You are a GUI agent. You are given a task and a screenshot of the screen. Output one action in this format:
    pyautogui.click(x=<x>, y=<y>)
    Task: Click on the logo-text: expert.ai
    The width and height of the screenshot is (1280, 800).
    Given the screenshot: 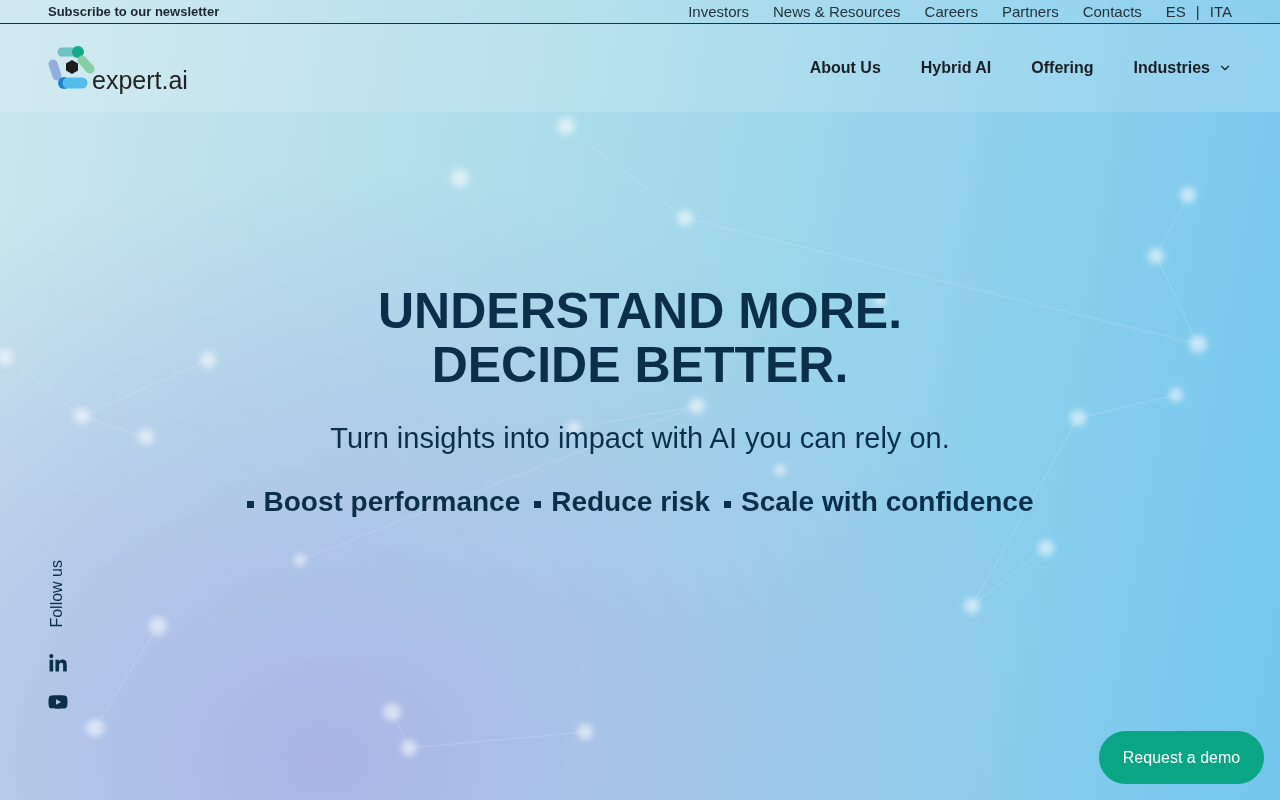 What is the action you would take?
    pyautogui.click(x=140, y=80)
    